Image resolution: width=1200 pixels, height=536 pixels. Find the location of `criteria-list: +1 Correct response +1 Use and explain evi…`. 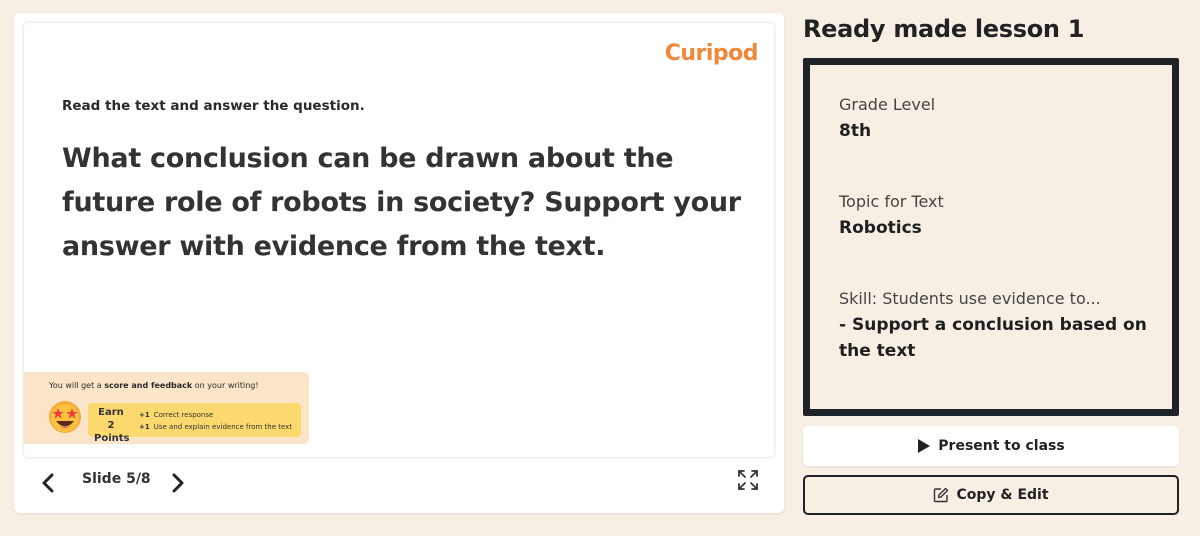

criteria-list: +1 Correct response +1 Use and explain evi… is located at coordinates (215, 421).